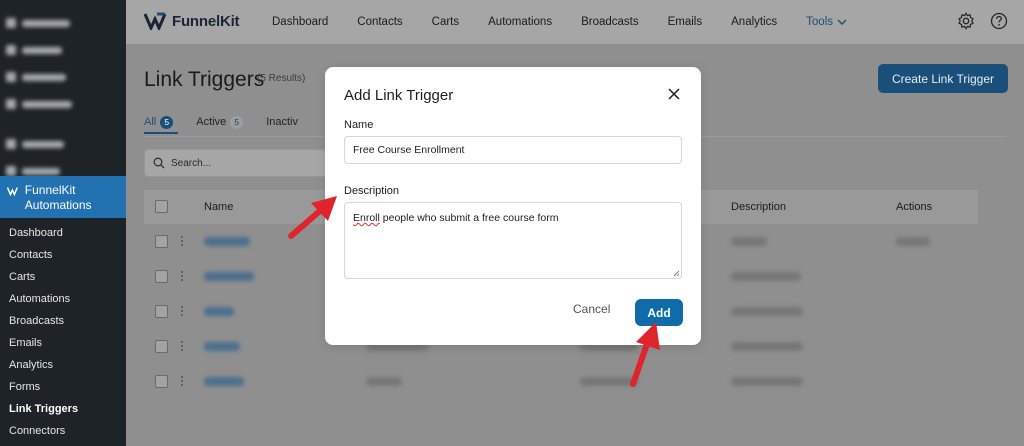  Describe the element at coordinates (159, 163) in the screenshot. I see `search-icon` at that location.